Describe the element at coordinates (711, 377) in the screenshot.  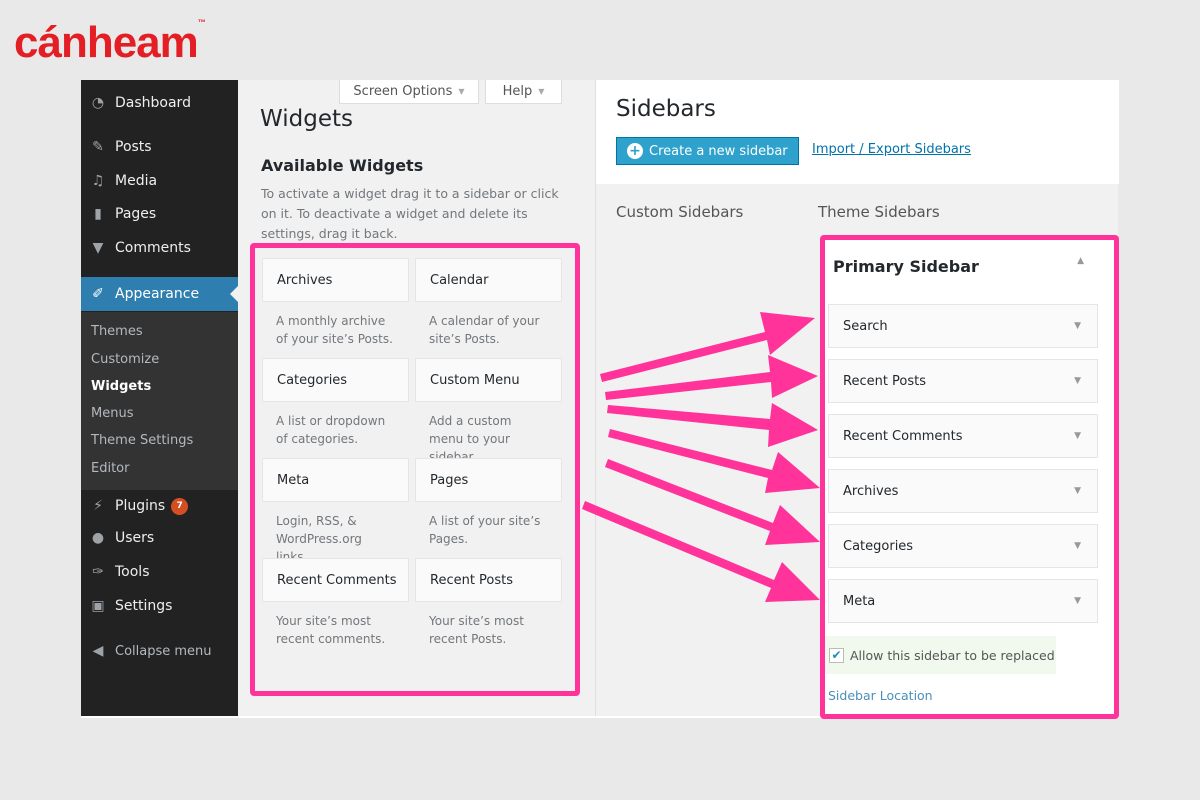
I see `arrow-to-recent-posts` at that location.